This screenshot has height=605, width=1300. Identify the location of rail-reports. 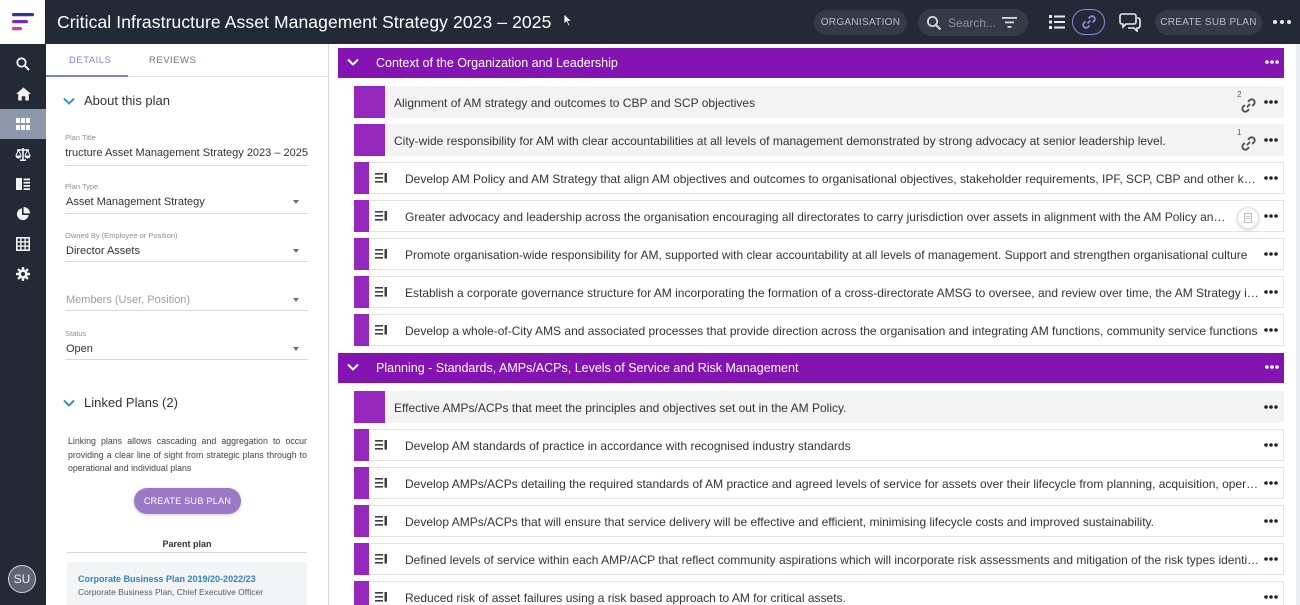
(23, 184).